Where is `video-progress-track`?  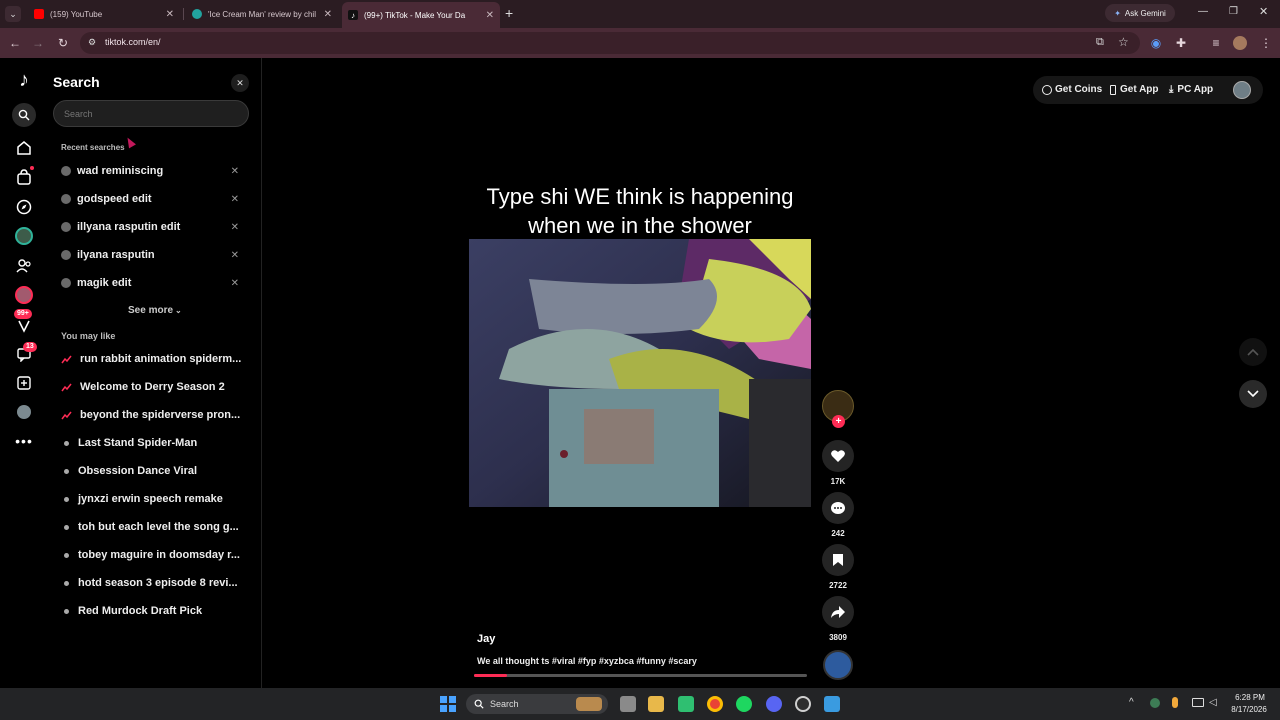
video-progress-track is located at coordinates (640, 675).